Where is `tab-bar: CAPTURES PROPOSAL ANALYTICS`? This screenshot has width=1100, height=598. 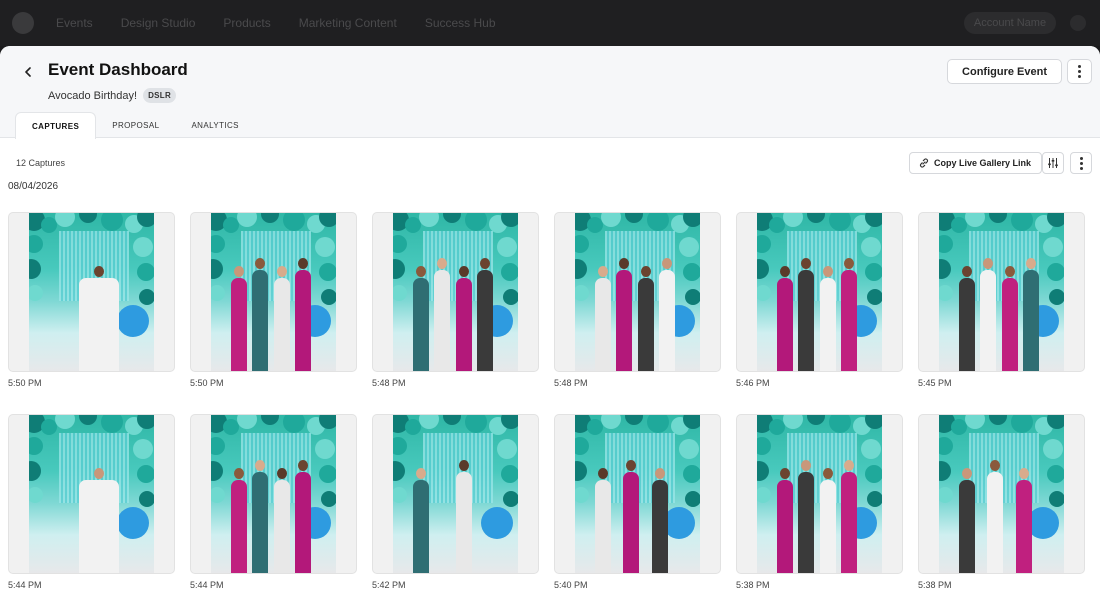 tab-bar: CAPTURES PROPOSAL ANALYTICS is located at coordinates (135, 125).